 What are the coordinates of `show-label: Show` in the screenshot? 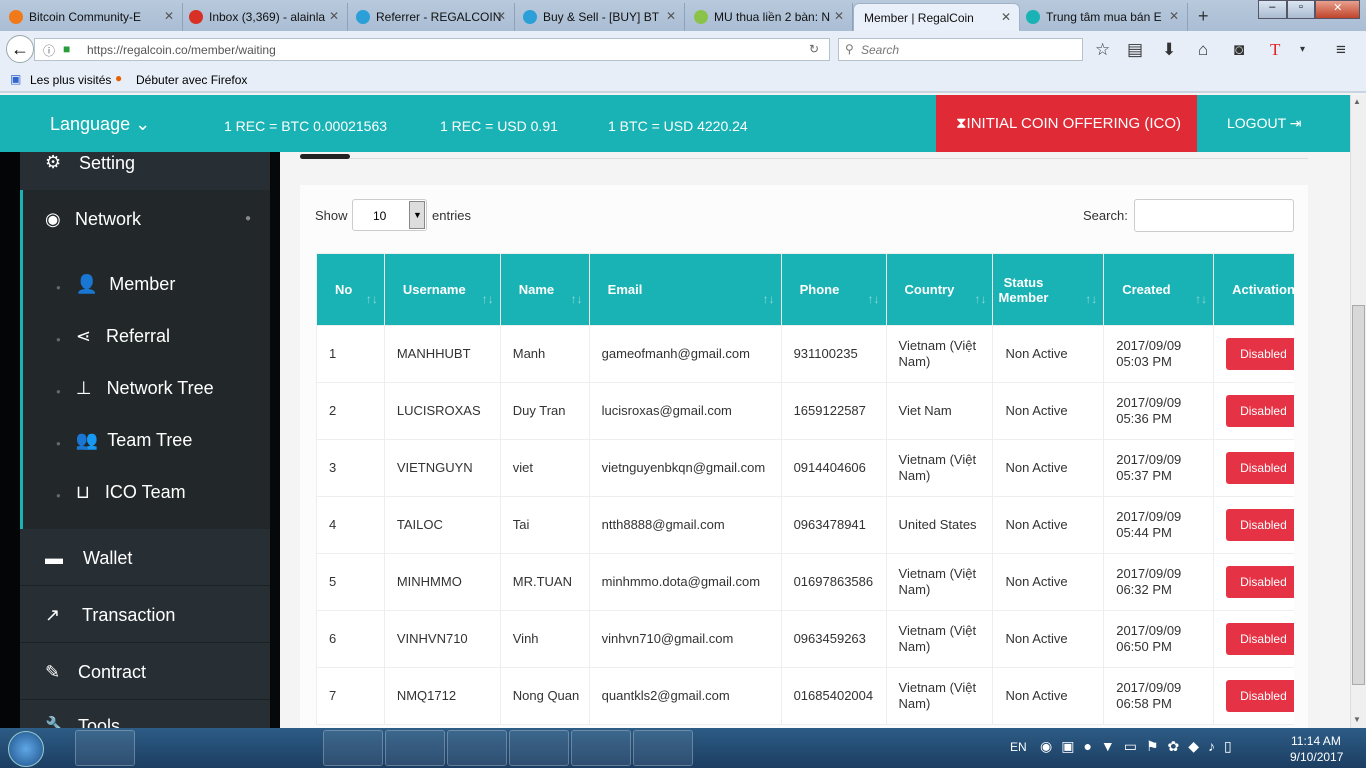 It's located at (331, 215).